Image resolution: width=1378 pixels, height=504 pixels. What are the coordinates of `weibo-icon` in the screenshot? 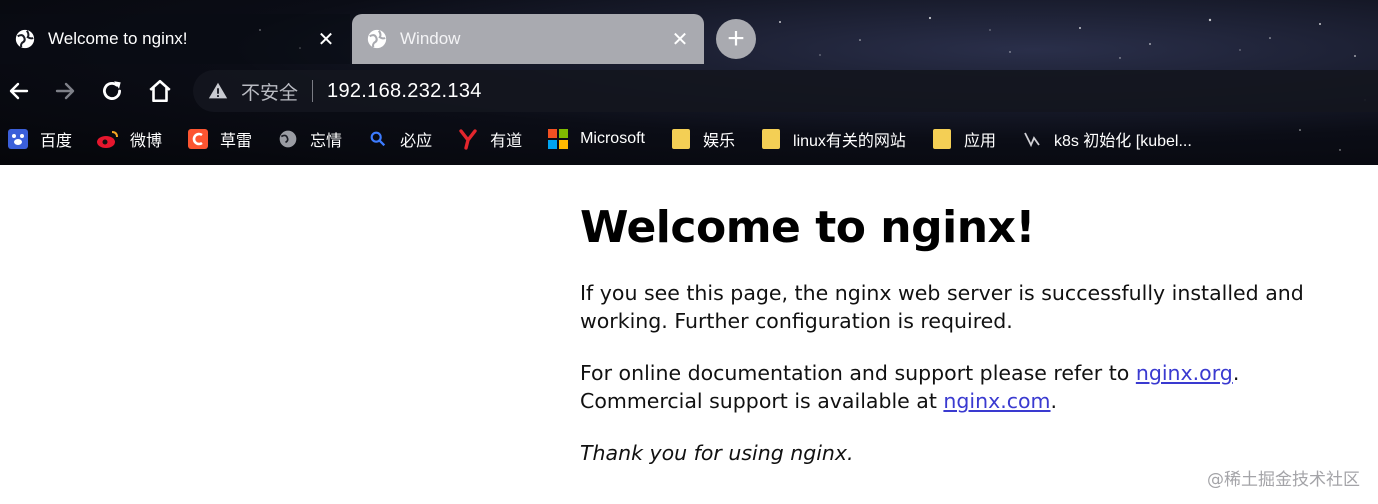 It's located at (108, 139).